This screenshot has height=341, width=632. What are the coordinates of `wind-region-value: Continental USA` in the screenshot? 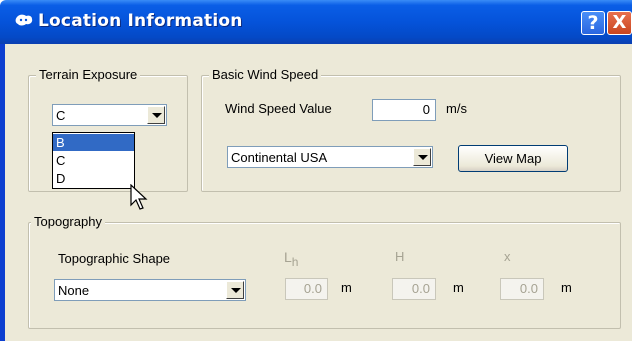 It's located at (279, 157).